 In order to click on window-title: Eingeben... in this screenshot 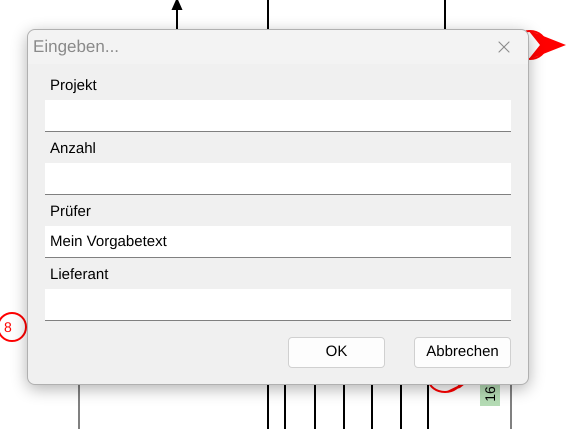, I will do `click(76, 47)`.